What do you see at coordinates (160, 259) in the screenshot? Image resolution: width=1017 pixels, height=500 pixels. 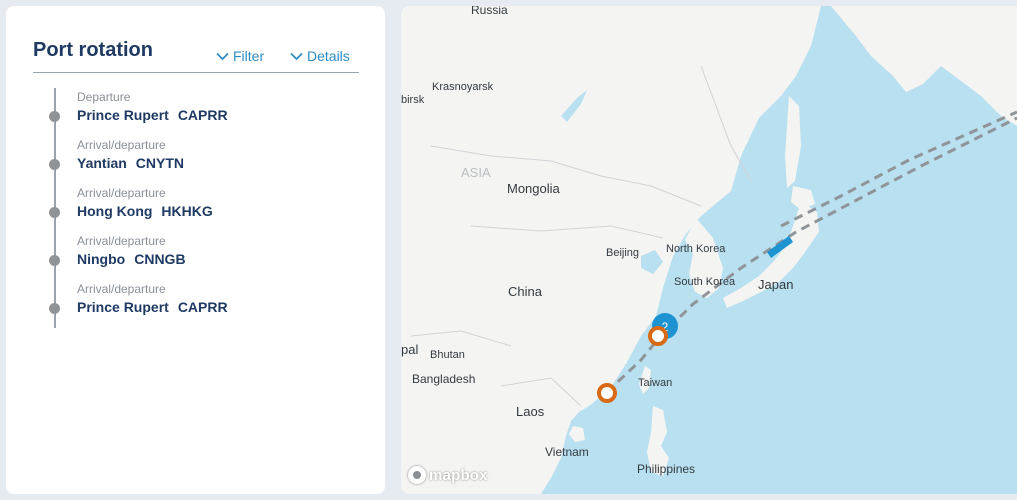 I see `port-code: CNNGB` at bounding box center [160, 259].